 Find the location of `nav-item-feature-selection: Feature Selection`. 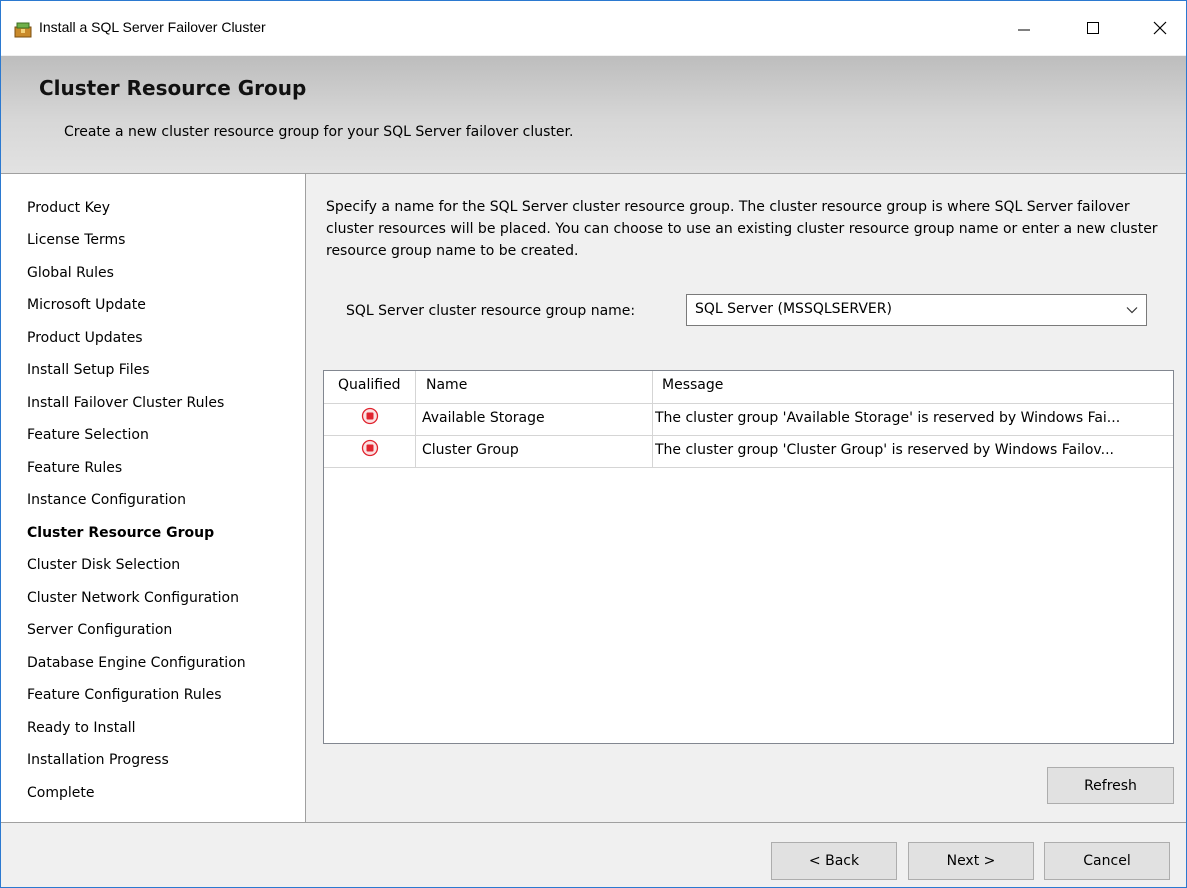

nav-item-feature-selection: Feature Selection is located at coordinates (88, 435).